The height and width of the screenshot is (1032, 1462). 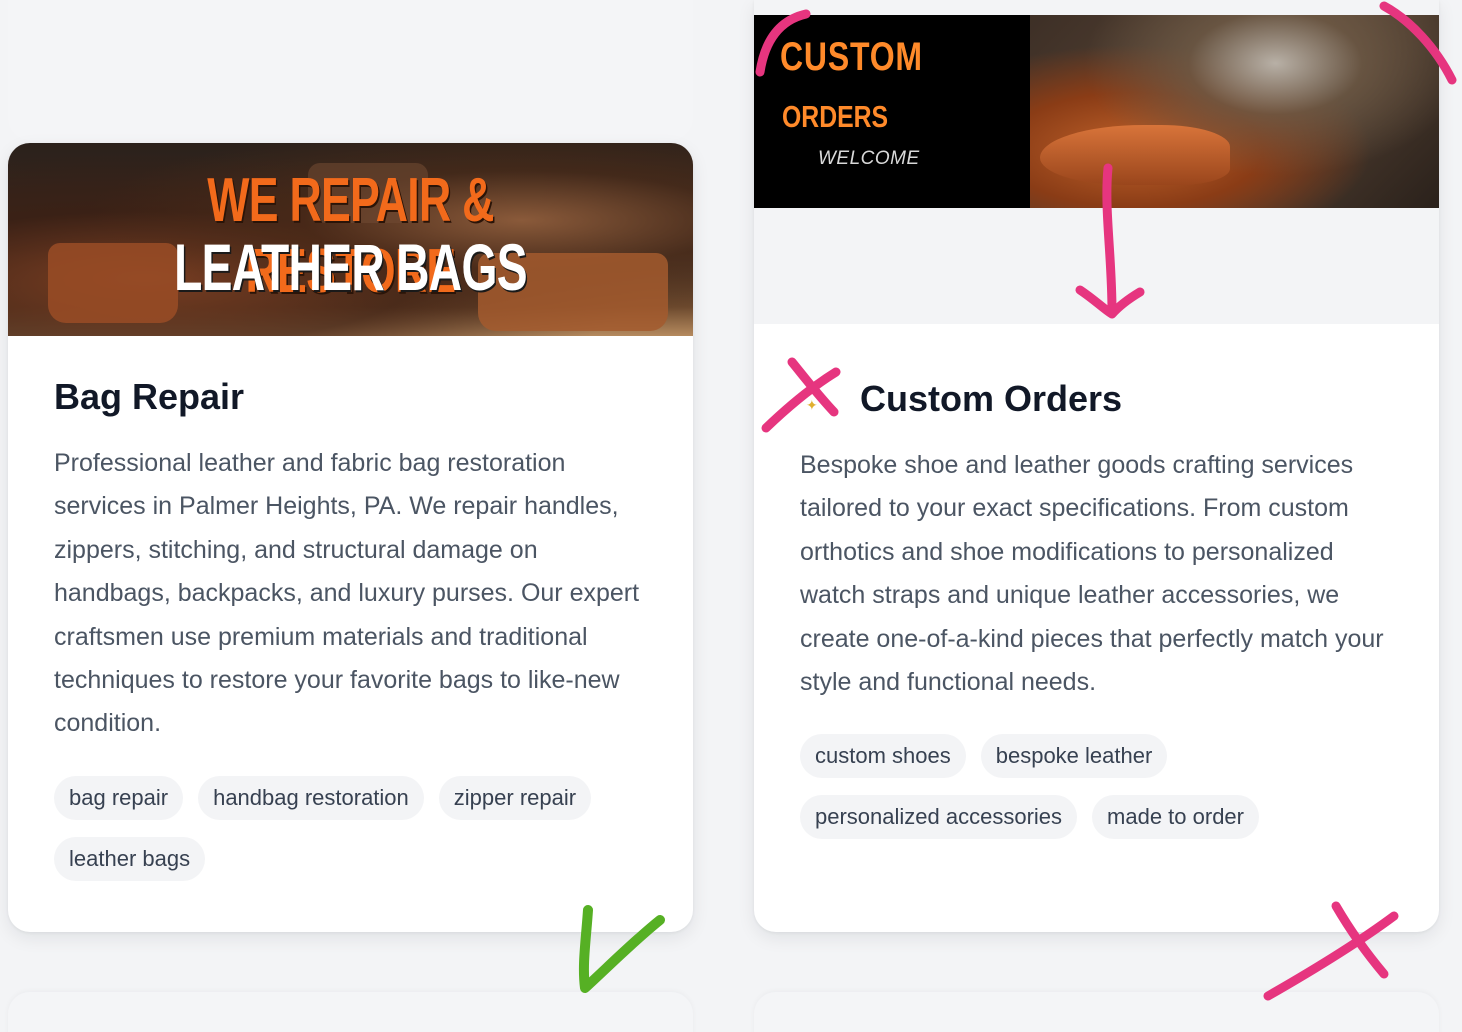 I want to click on custom-orders-banner-image: CUSTOM ORDERS WELCOME, so click(x=1096, y=111).